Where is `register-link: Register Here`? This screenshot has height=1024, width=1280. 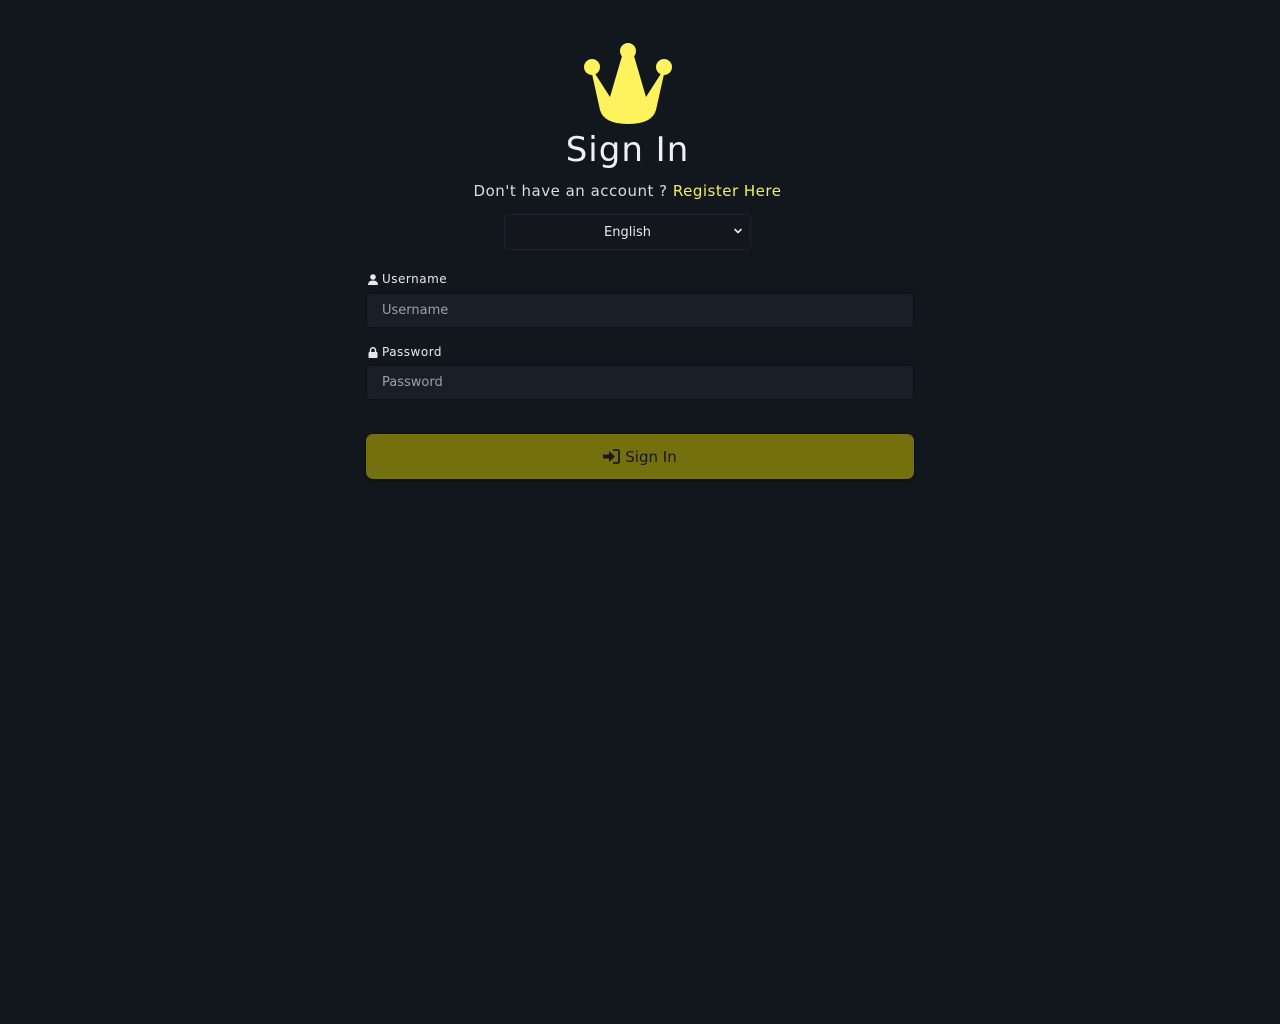
register-link: Register Here is located at coordinates (727, 191).